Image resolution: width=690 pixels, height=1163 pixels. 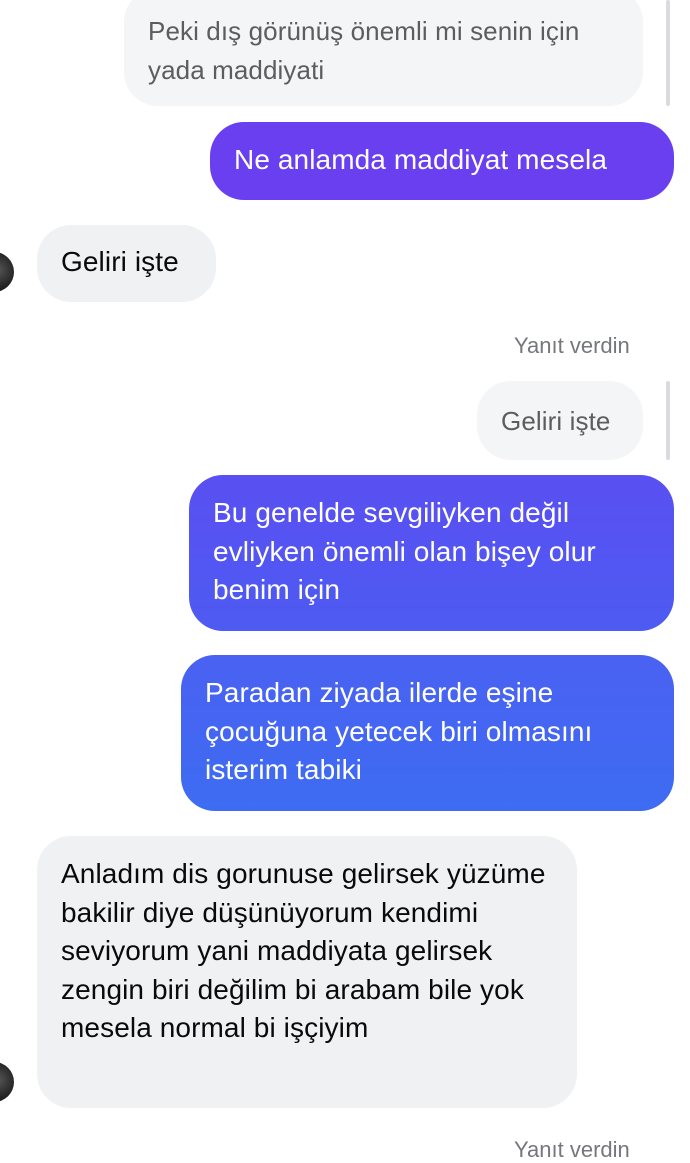 I want to click on incoming-message: Geliri işte, so click(x=126, y=263).